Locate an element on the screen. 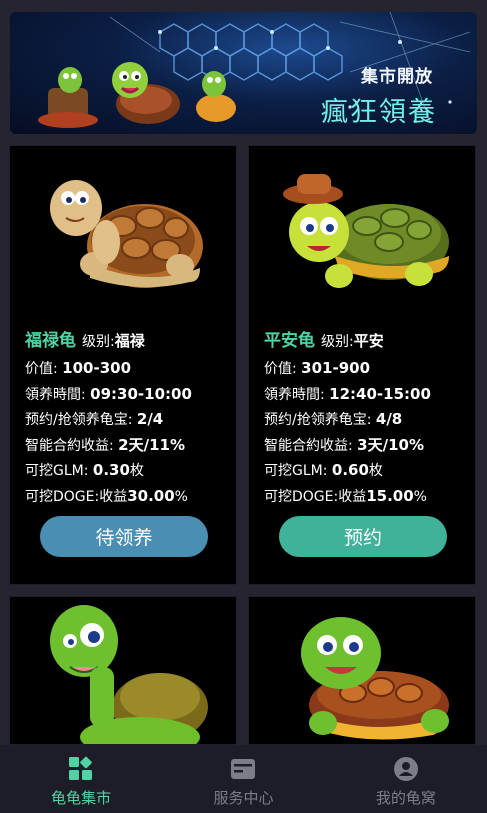 The width and height of the screenshot is (487, 813). bottom-tab-bar: 龟龟集市 服务中心 我的龟窝 is located at coordinates (243, 779).